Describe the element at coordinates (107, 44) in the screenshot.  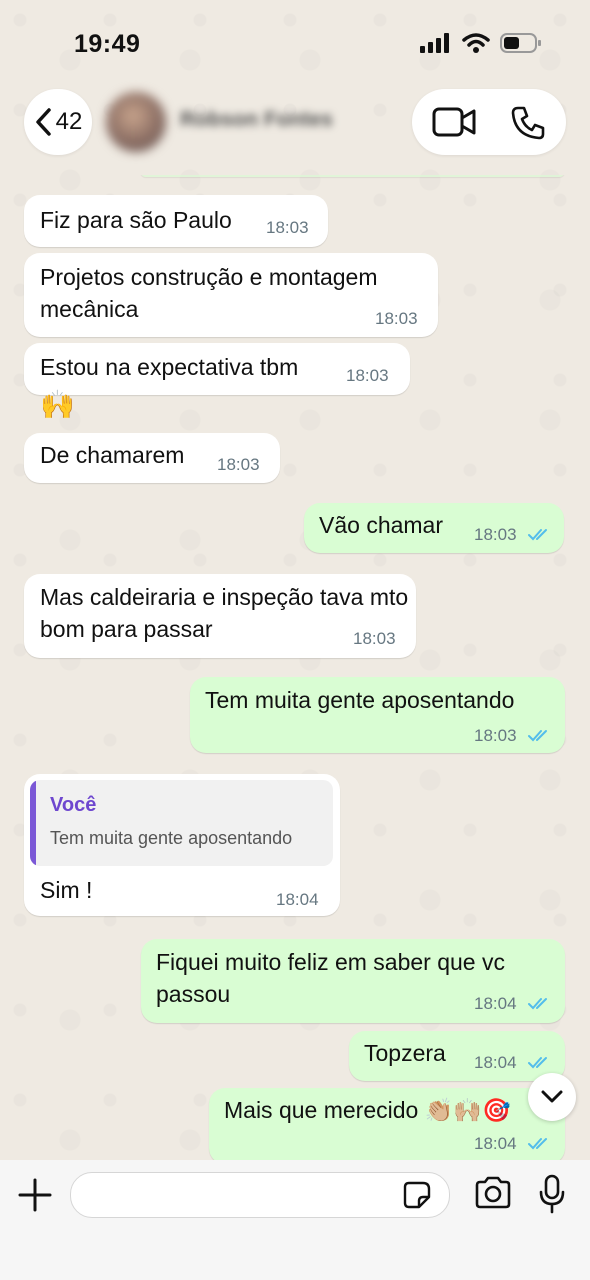
I see `status-time: 19:49` at that location.